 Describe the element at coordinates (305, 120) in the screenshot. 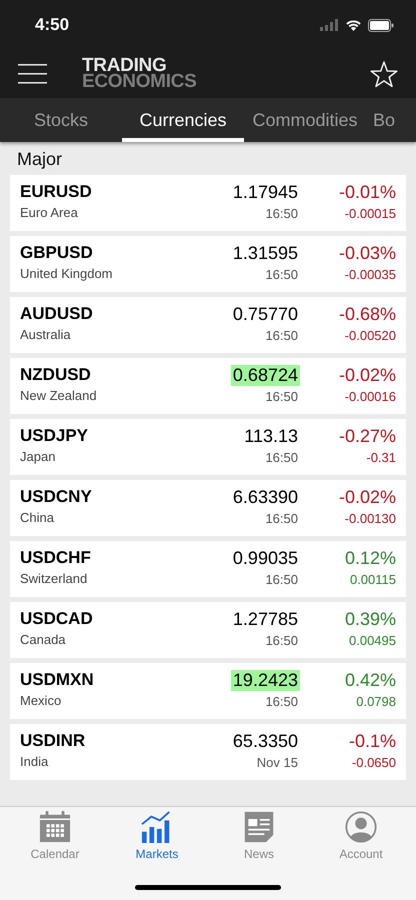

I see `category-tab: Commodities` at that location.